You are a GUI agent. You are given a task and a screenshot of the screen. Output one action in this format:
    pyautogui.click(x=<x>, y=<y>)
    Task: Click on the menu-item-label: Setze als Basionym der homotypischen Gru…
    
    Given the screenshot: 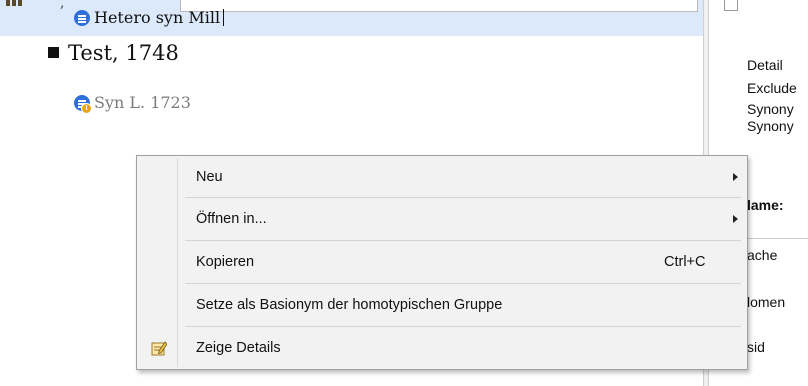 What is the action you would take?
    pyautogui.click(x=349, y=305)
    